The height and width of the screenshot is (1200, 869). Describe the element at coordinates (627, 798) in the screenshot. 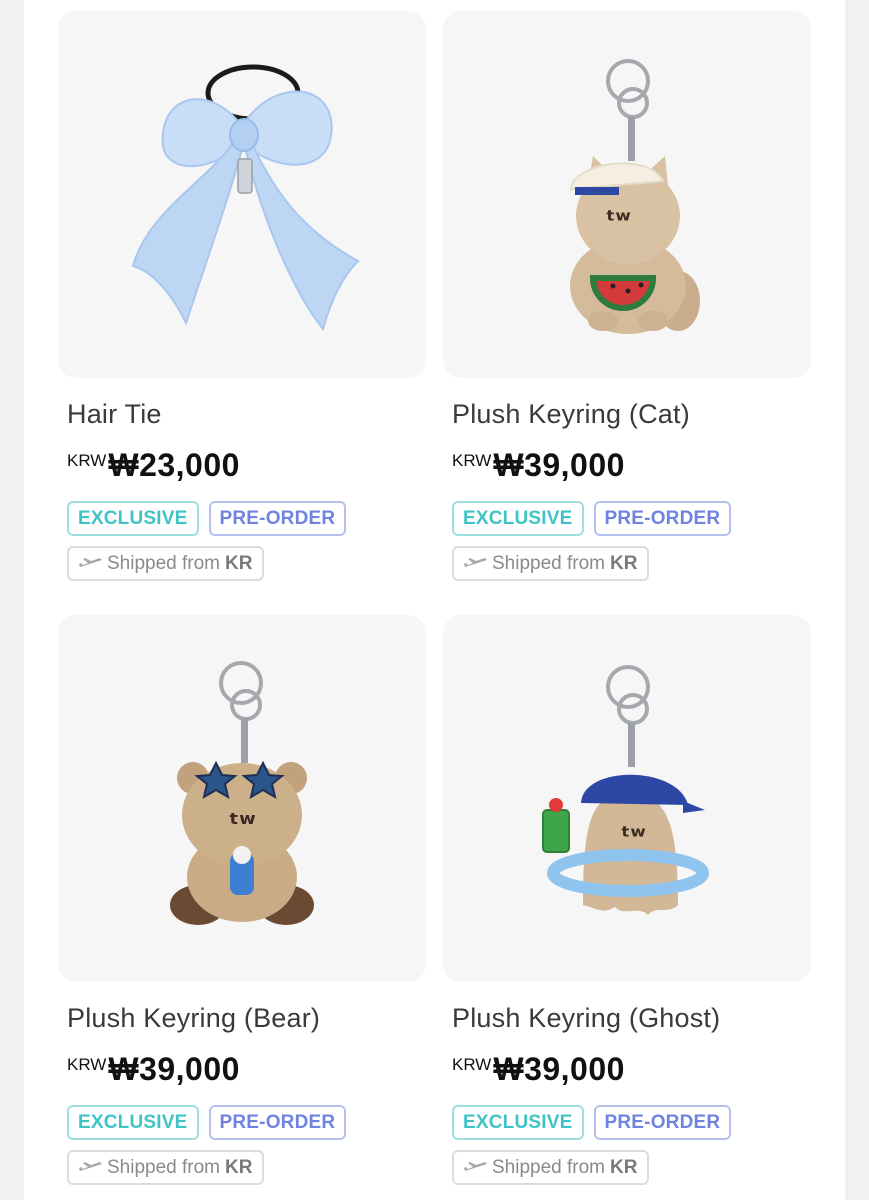

I see `product-image-plush-ghost: ᵗʷ` at that location.